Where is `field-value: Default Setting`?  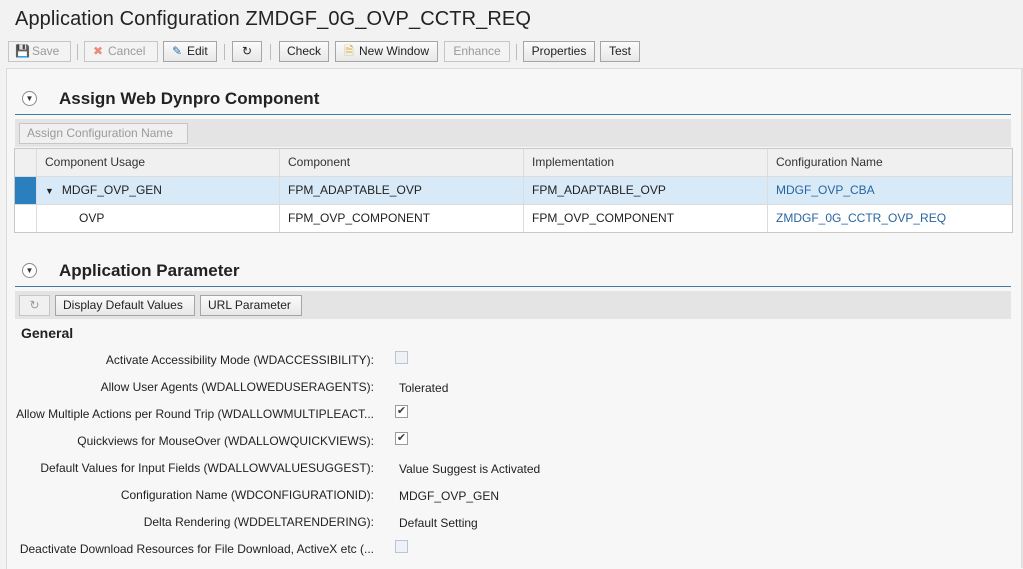 field-value: Default Setting is located at coordinates (438, 523).